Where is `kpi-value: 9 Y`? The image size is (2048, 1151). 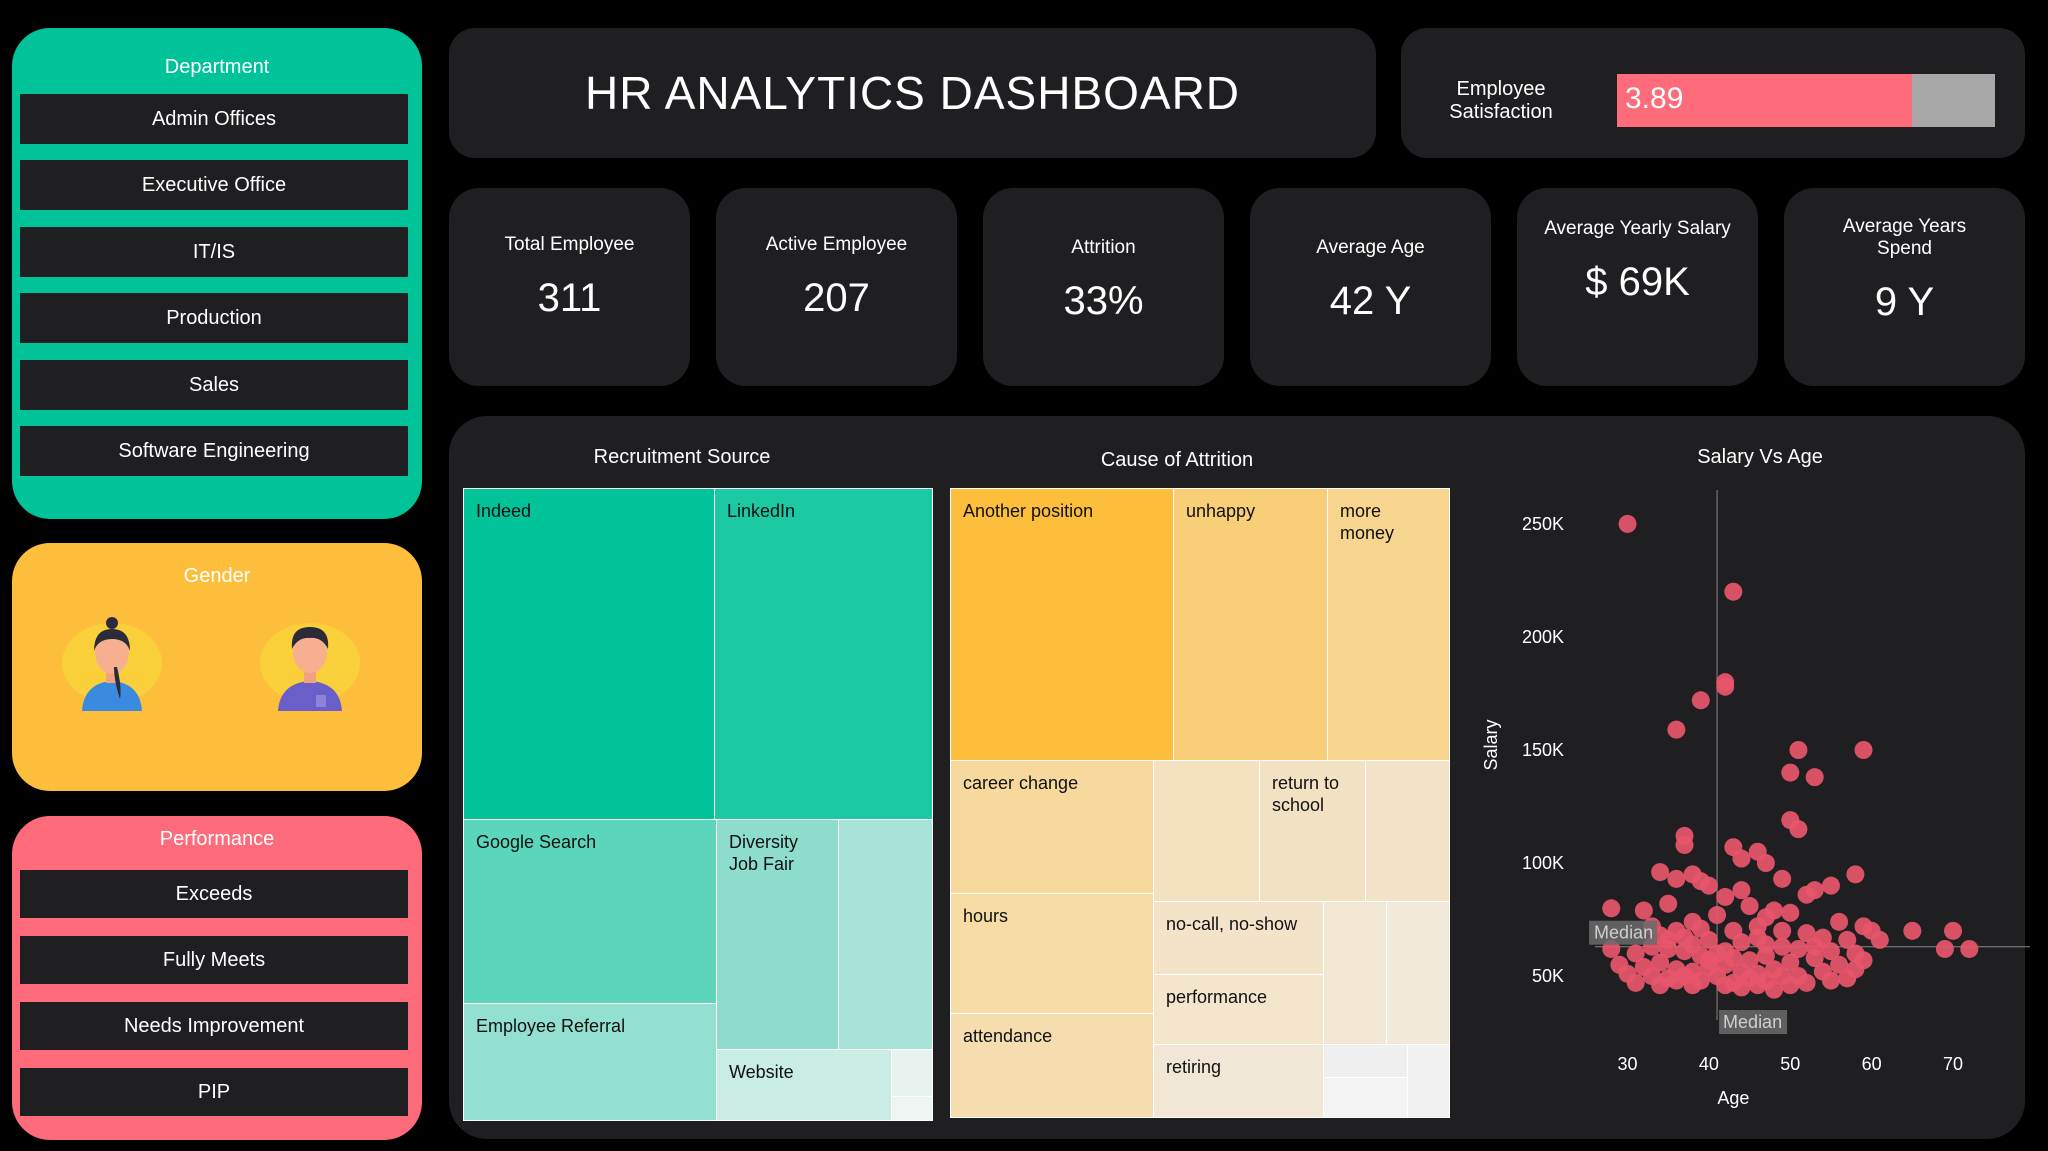 kpi-value: 9 Y is located at coordinates (1904, 302).